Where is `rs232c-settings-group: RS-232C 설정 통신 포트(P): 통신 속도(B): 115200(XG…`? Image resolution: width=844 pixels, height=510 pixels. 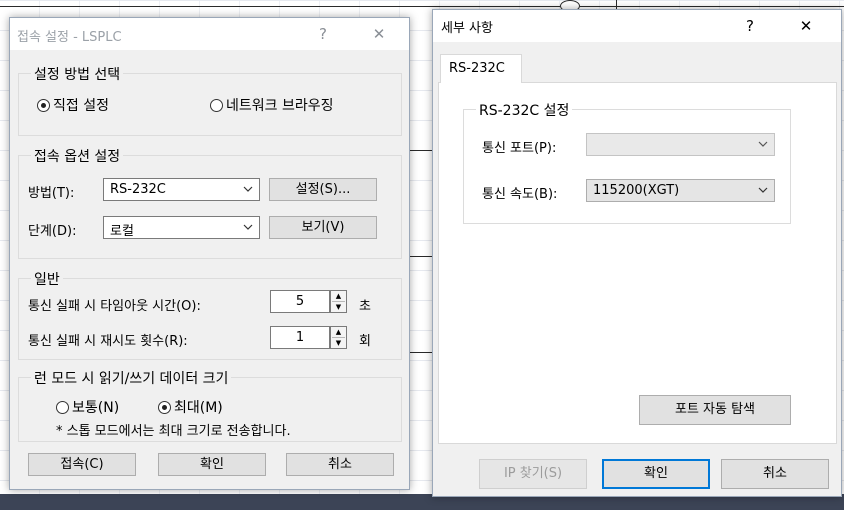
rs232c-settings-group: RS-232C 설정 통신 포트(P): 통신 속도(B): 115200(XG… is located at coordinates (627, 162).